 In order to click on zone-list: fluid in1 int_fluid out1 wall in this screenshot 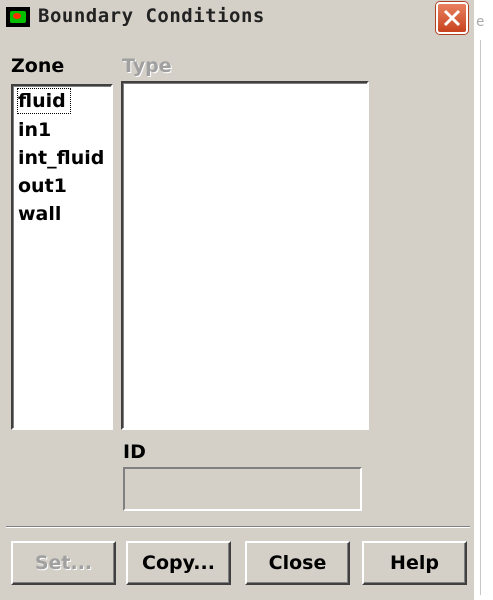, I will do `click(62, 257)`.